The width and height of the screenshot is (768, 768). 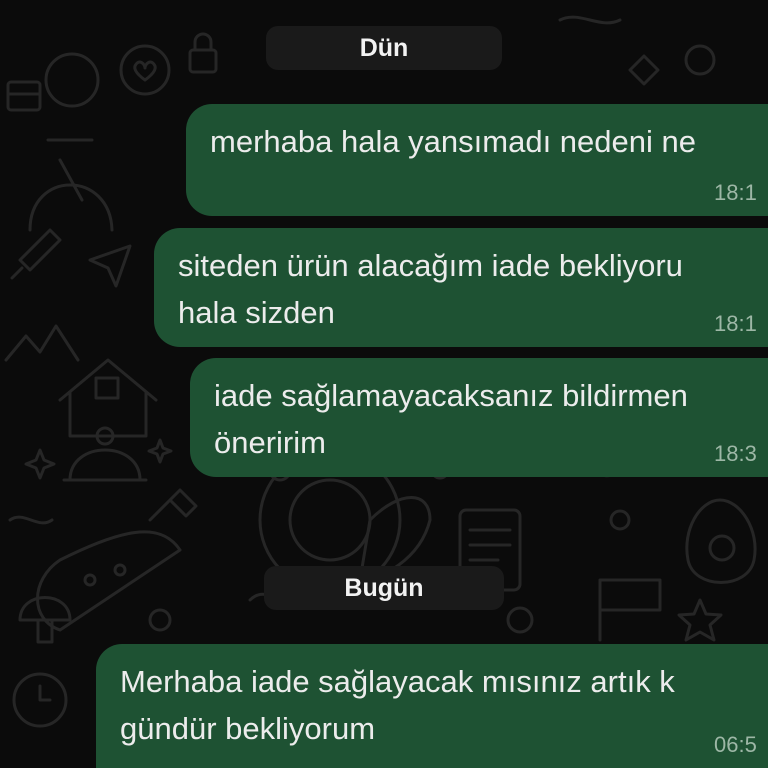 I want to click on date-separator-label: Bugün, so click(x=384, y=587).